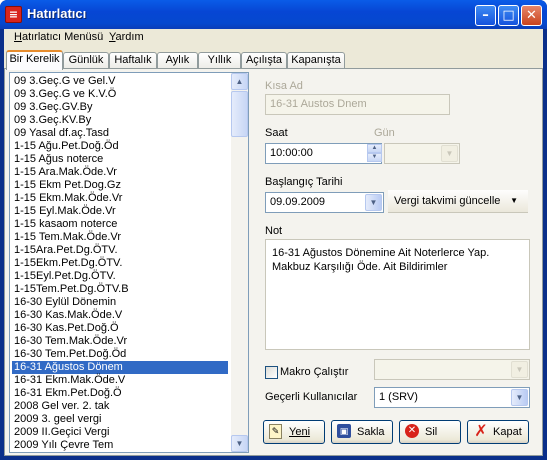  I want to click on kapat-button: ✗ Kapat, so click(498, 432).